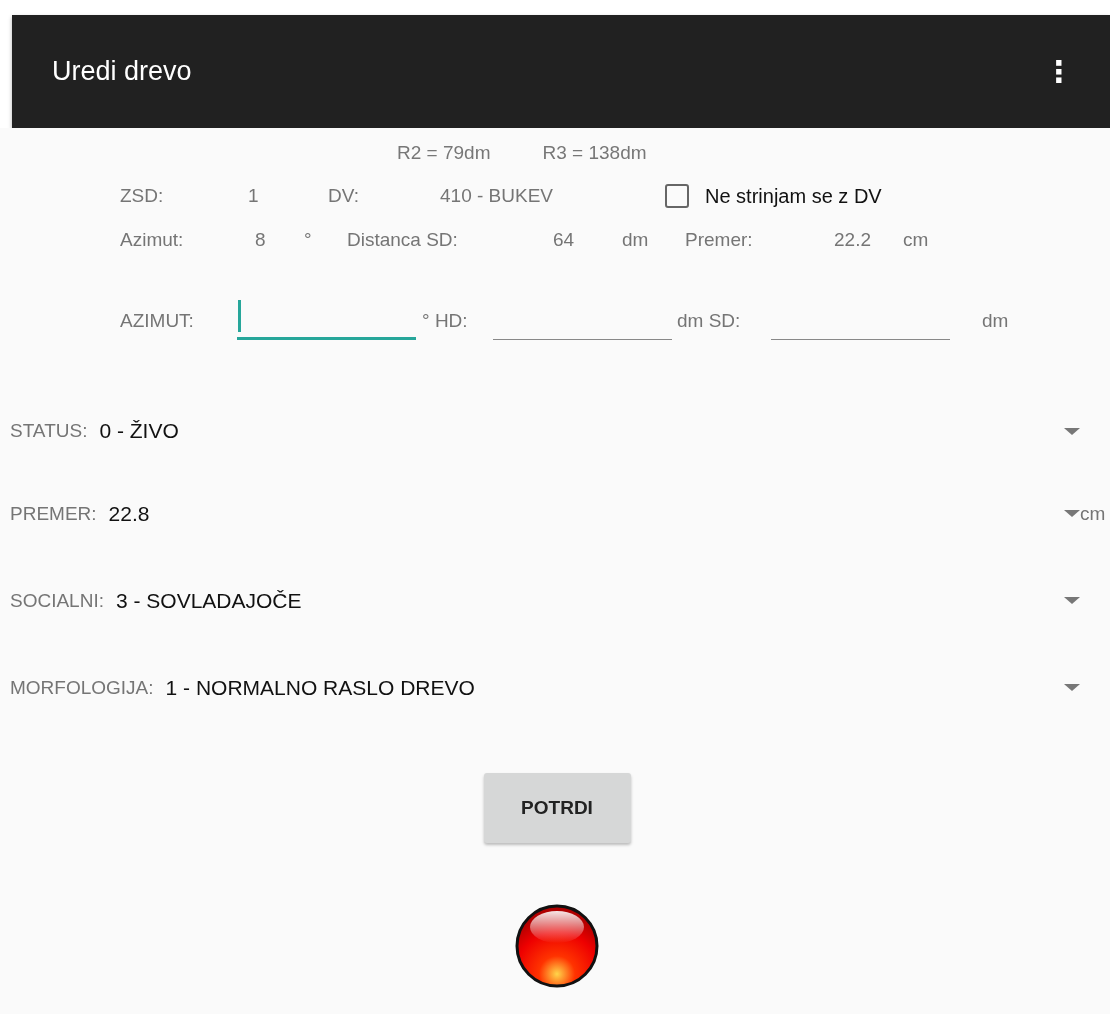 This screenshot has height=1014, width=1110. I want to click on field-value: dm, so click(635, 240).